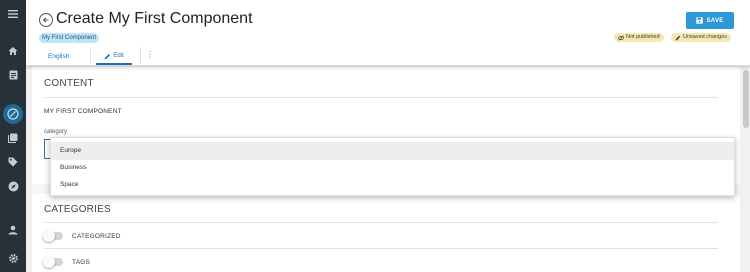 The height and width of the screenshot is (272, 750). I want to click on toggle-row-tags: TAGS, so click(67, 262).